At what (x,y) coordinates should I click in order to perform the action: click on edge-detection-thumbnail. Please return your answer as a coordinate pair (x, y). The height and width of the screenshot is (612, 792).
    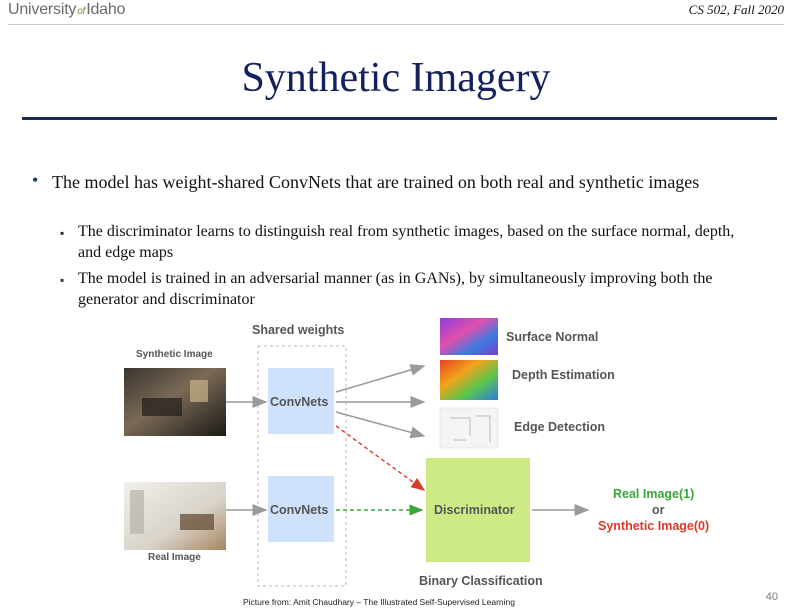
    Looking at the image, I should click on (469, 428).